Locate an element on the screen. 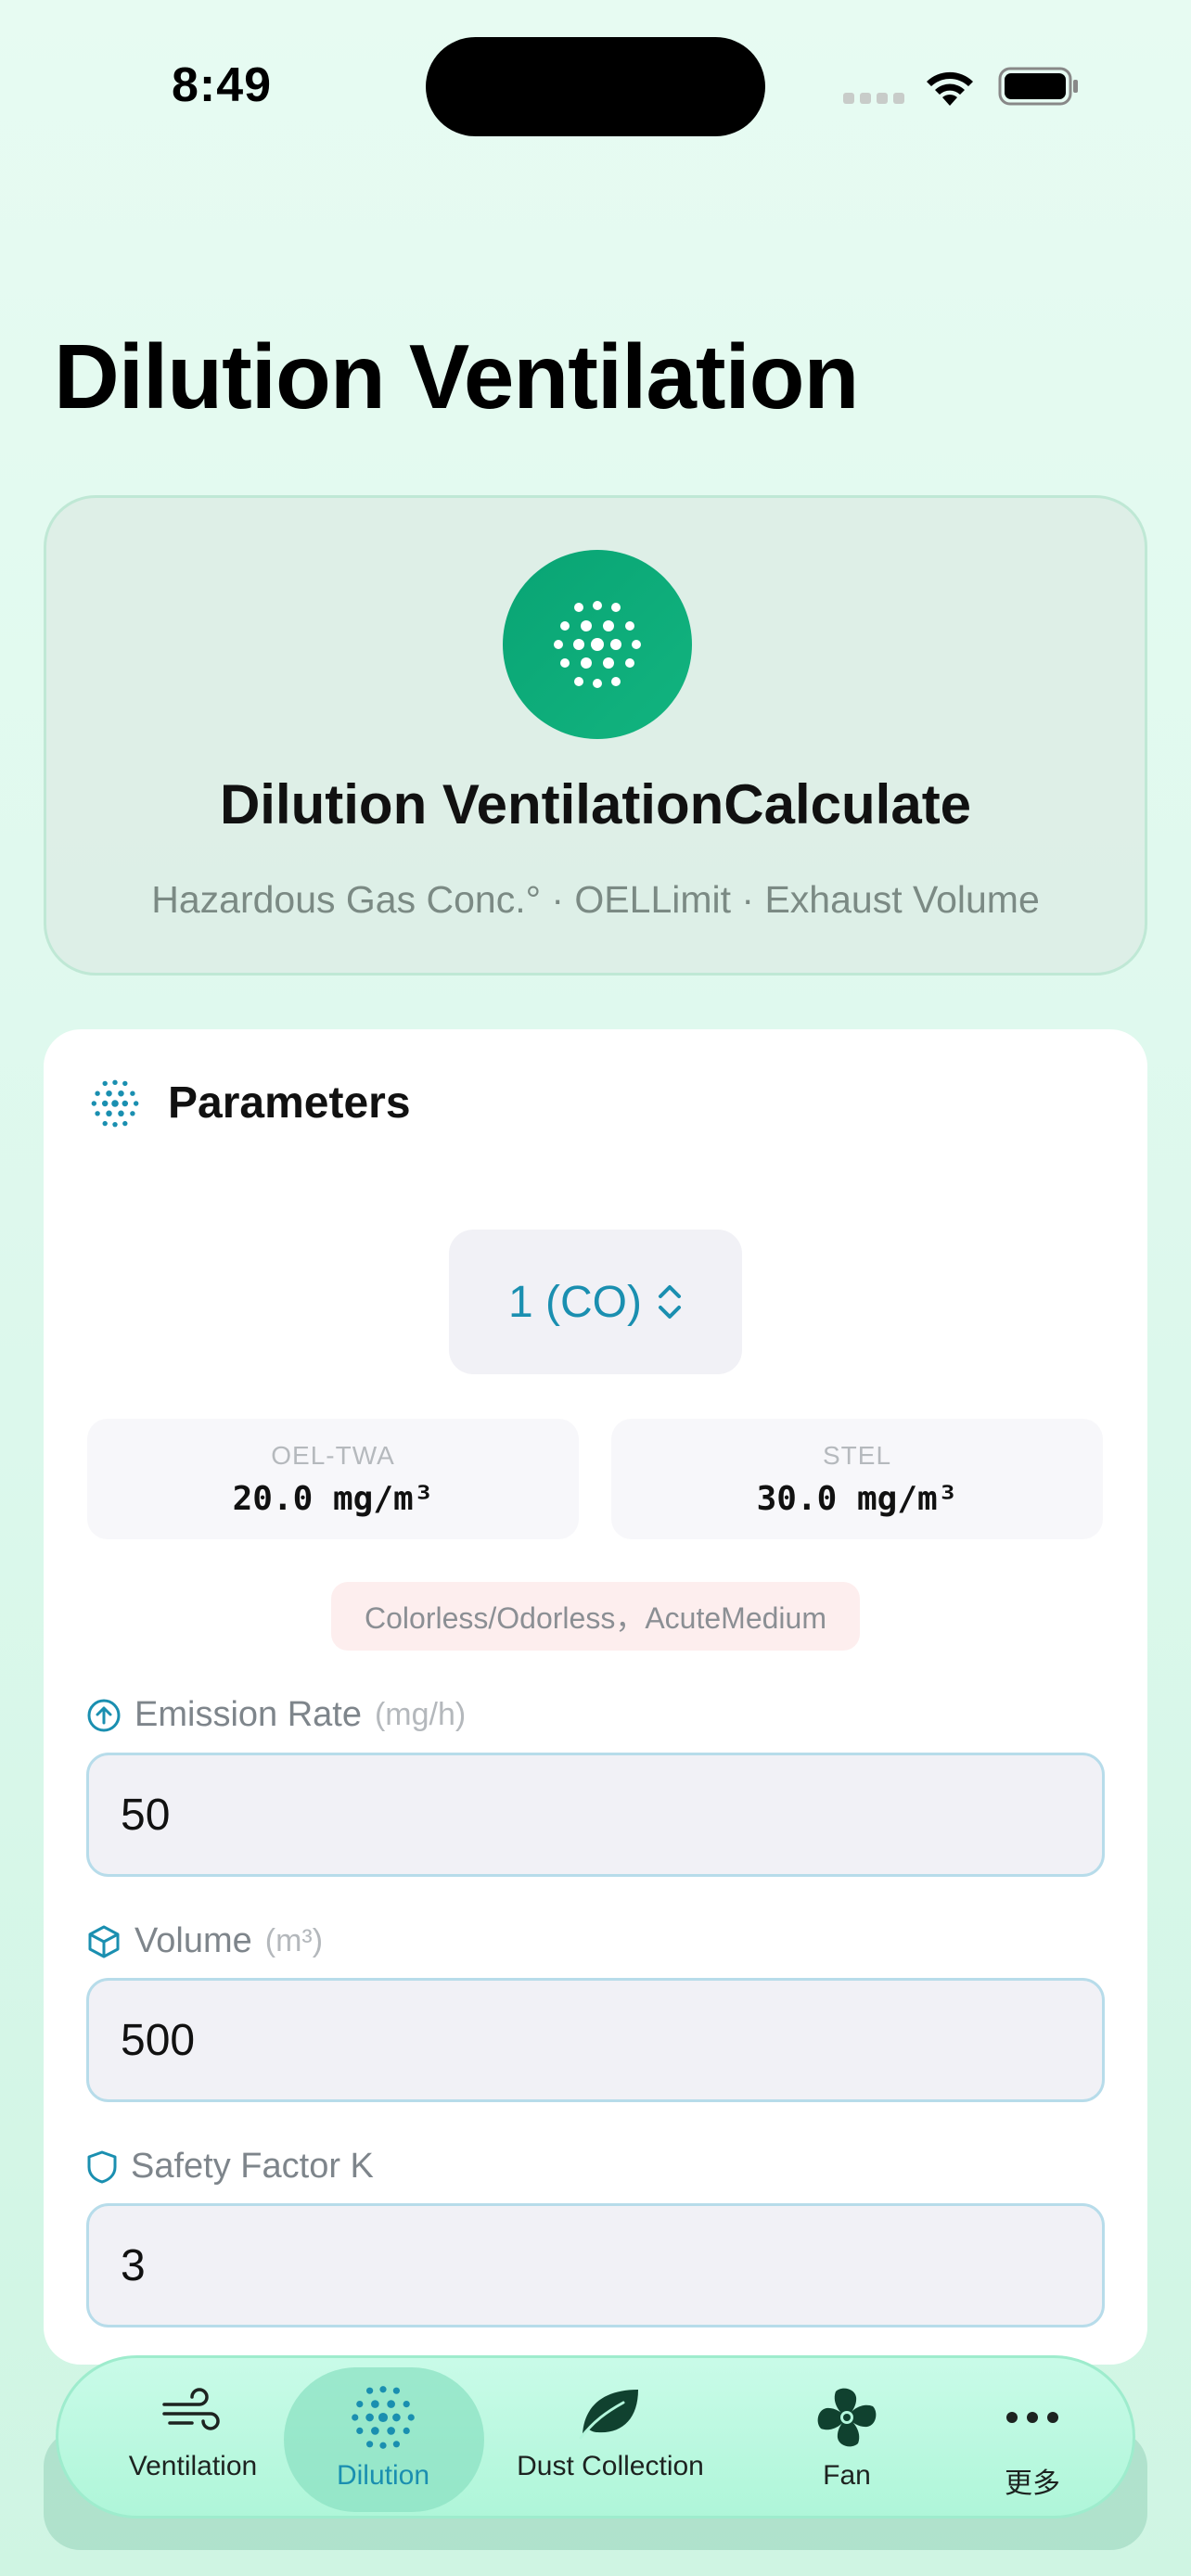 This screenshot has height=2576, width=1191. emission-rate-input: 50 is located at coordinates (595, 1815).